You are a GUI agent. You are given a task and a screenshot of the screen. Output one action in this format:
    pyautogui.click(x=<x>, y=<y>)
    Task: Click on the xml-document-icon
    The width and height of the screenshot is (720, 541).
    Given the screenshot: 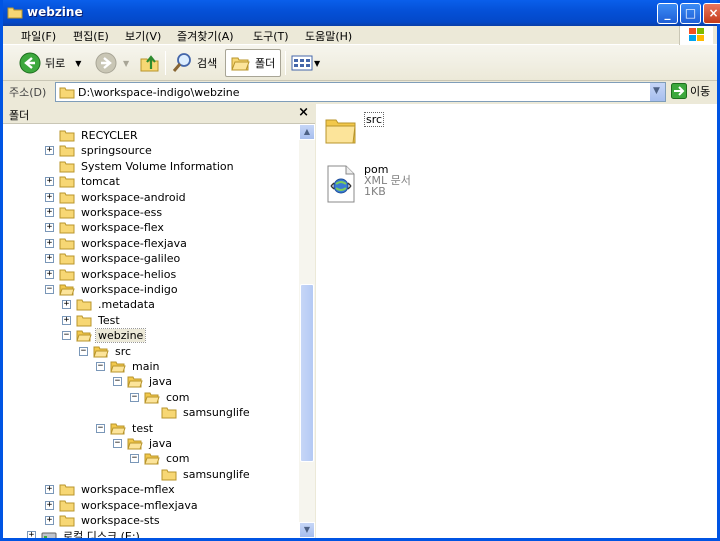 What is the action you would take?
    pyautogui.click(x=341, y=184)
    